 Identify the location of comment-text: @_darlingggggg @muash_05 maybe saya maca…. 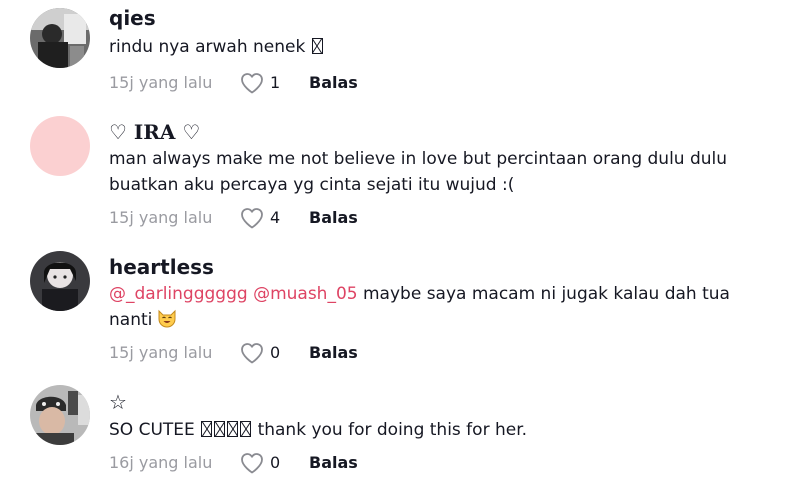
(442, 307).